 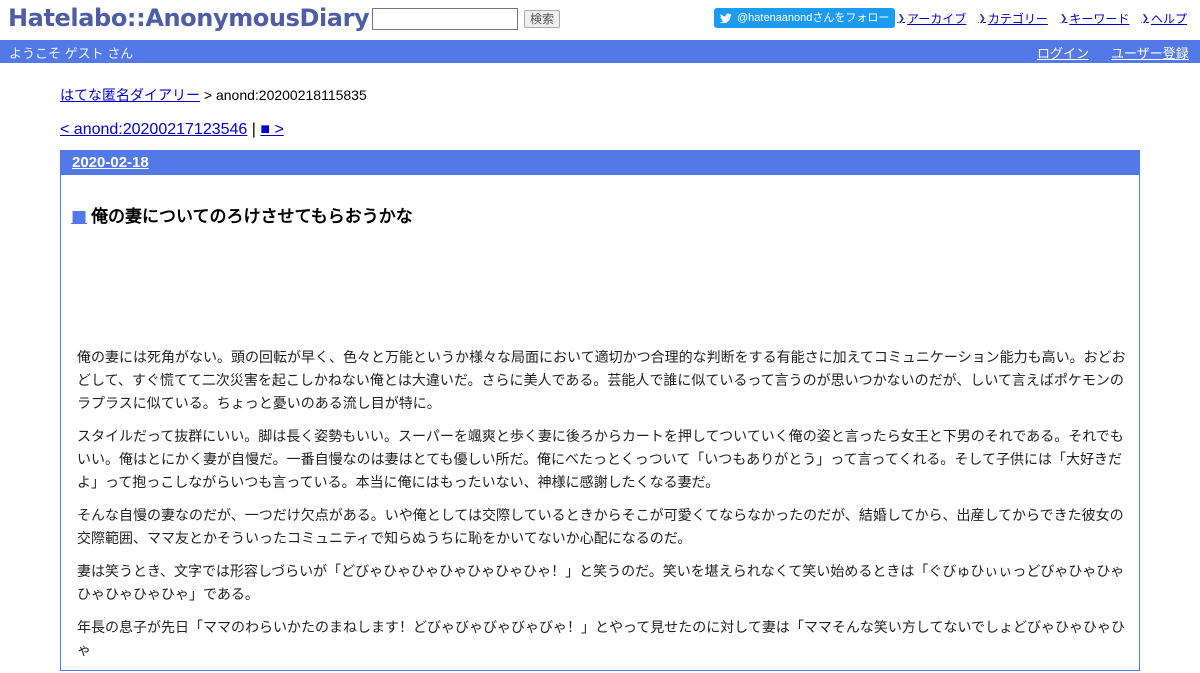 I want to click on register-link: ユーザー登録, so click(x=1150, y=52).